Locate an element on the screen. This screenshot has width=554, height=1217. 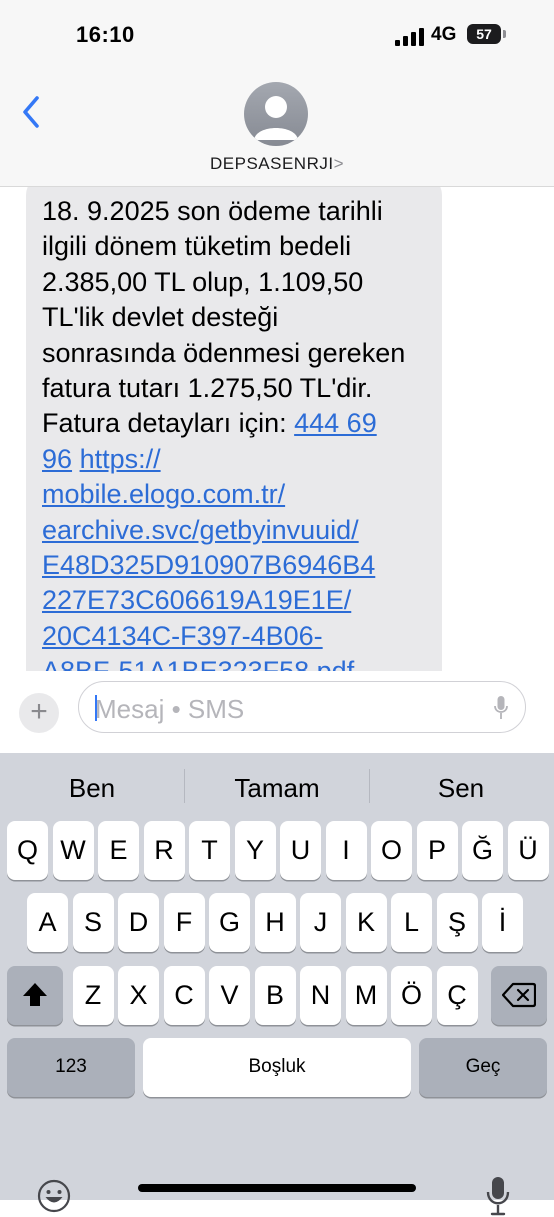
shift-icon is located at coordinates (35, 994).